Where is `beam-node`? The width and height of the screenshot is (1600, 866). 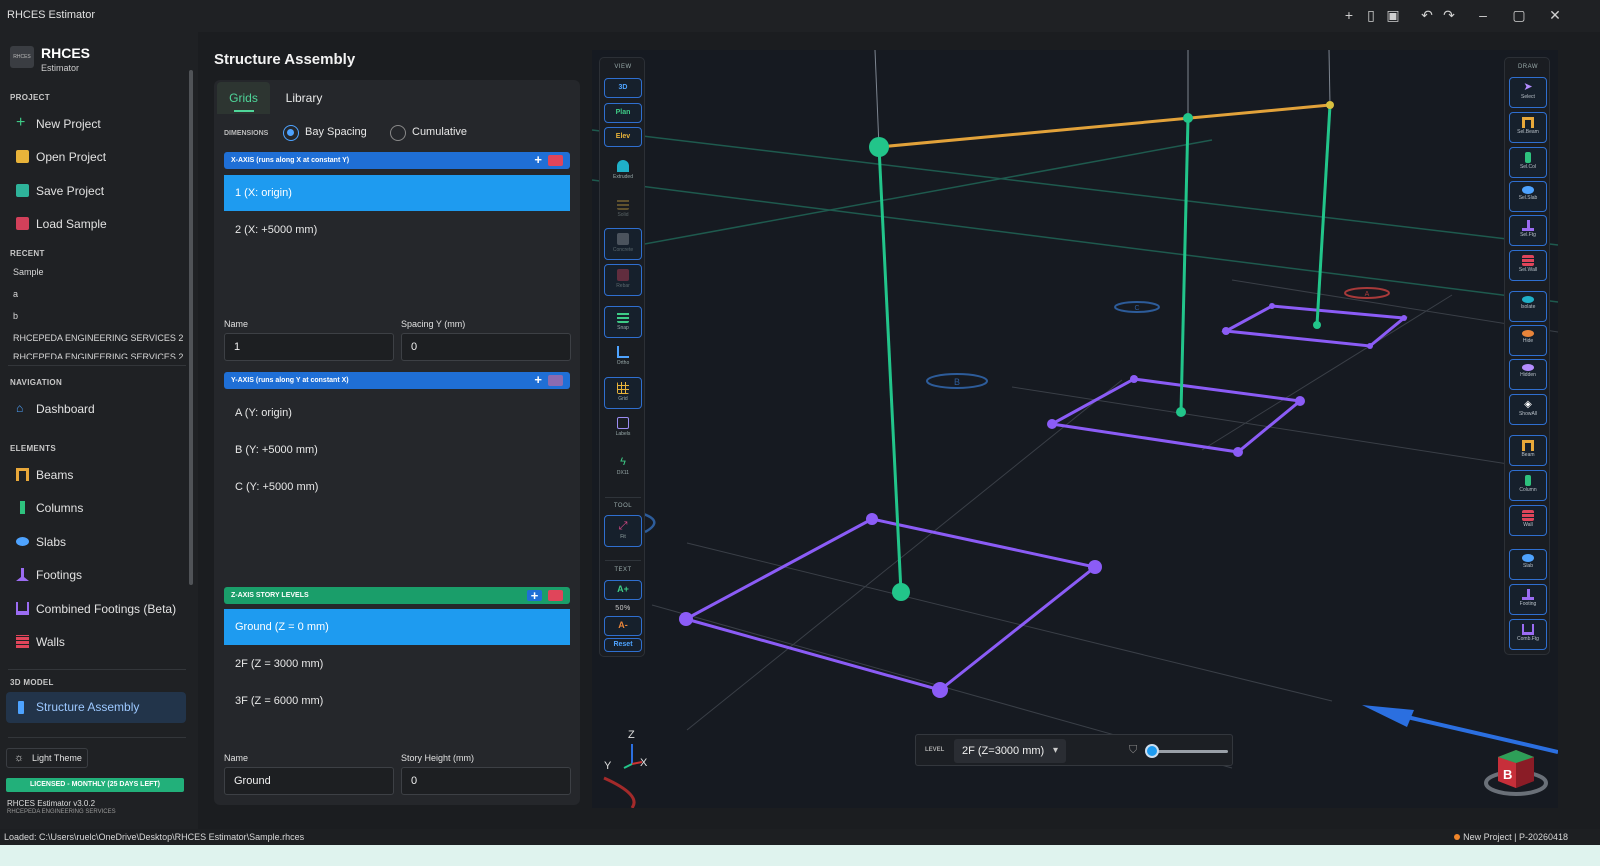
beam-node is located at coordinates (1330, 105).